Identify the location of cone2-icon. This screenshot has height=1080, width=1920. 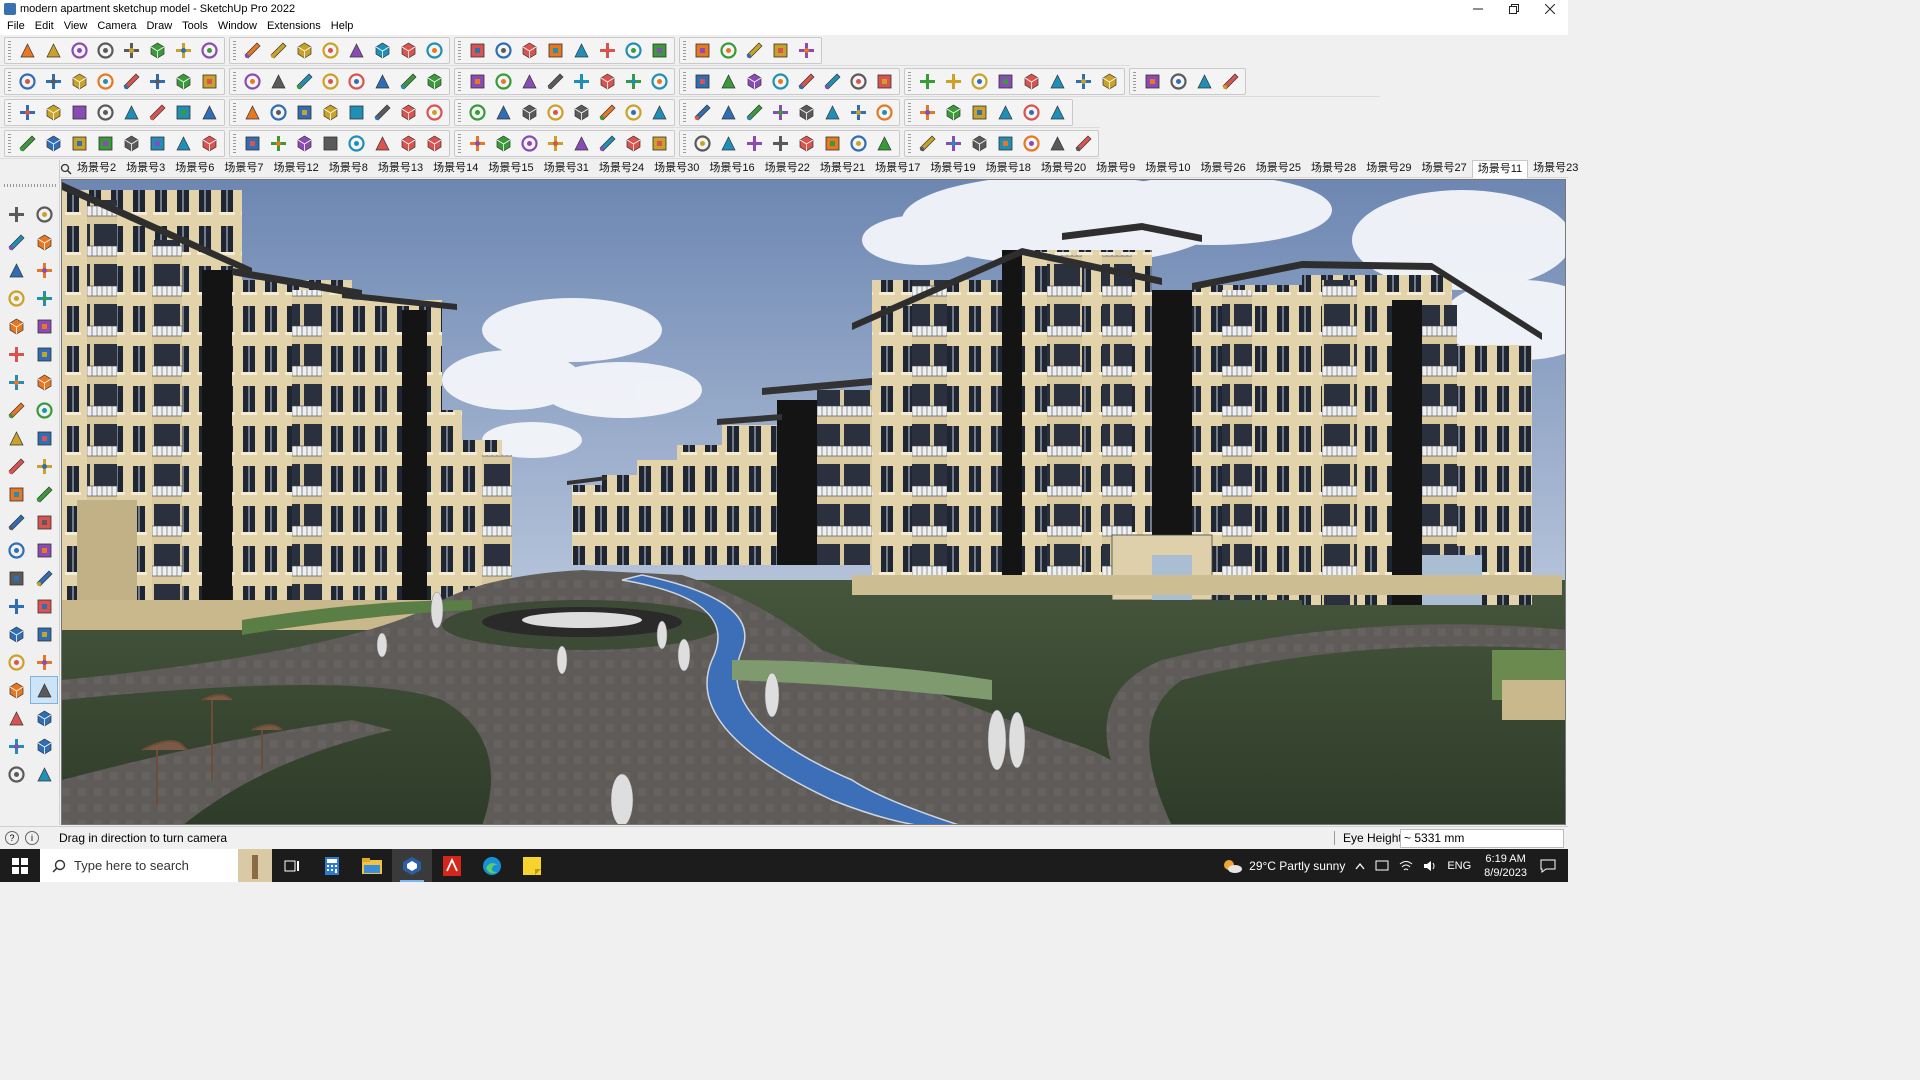
(408, 143).